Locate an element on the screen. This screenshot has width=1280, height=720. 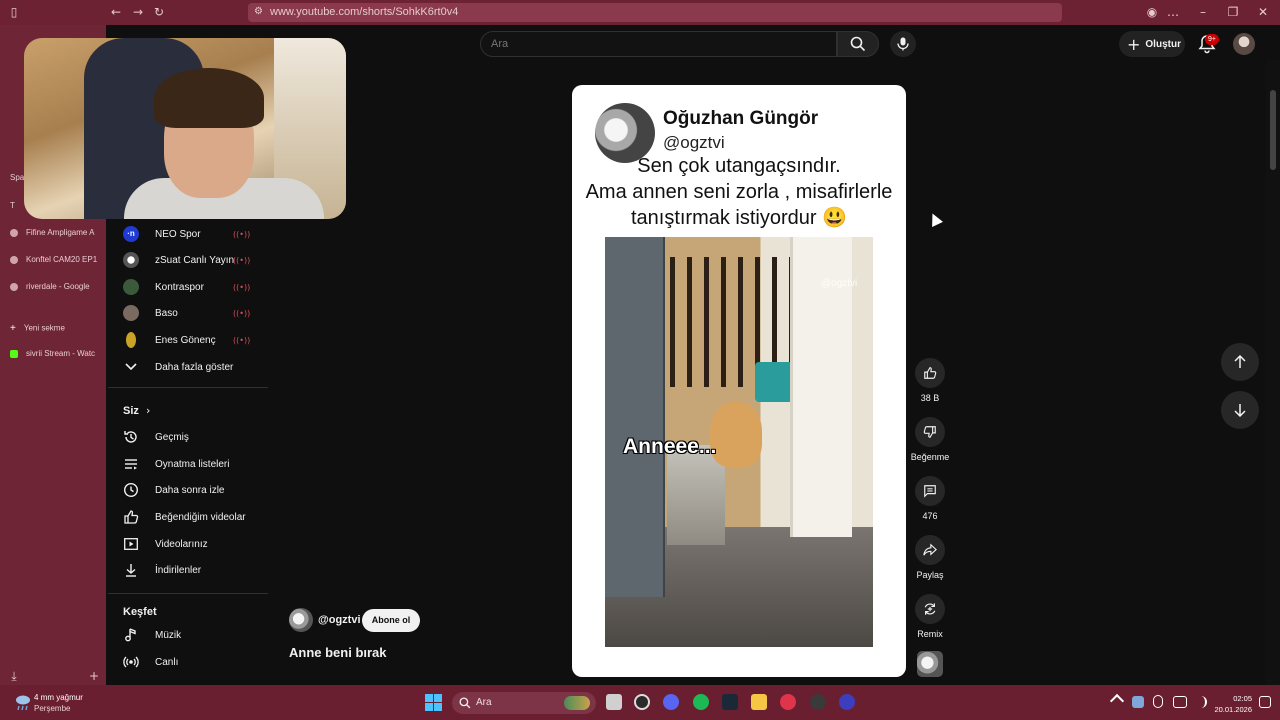
tab-label: Spa is located at coordinates (17, 177).